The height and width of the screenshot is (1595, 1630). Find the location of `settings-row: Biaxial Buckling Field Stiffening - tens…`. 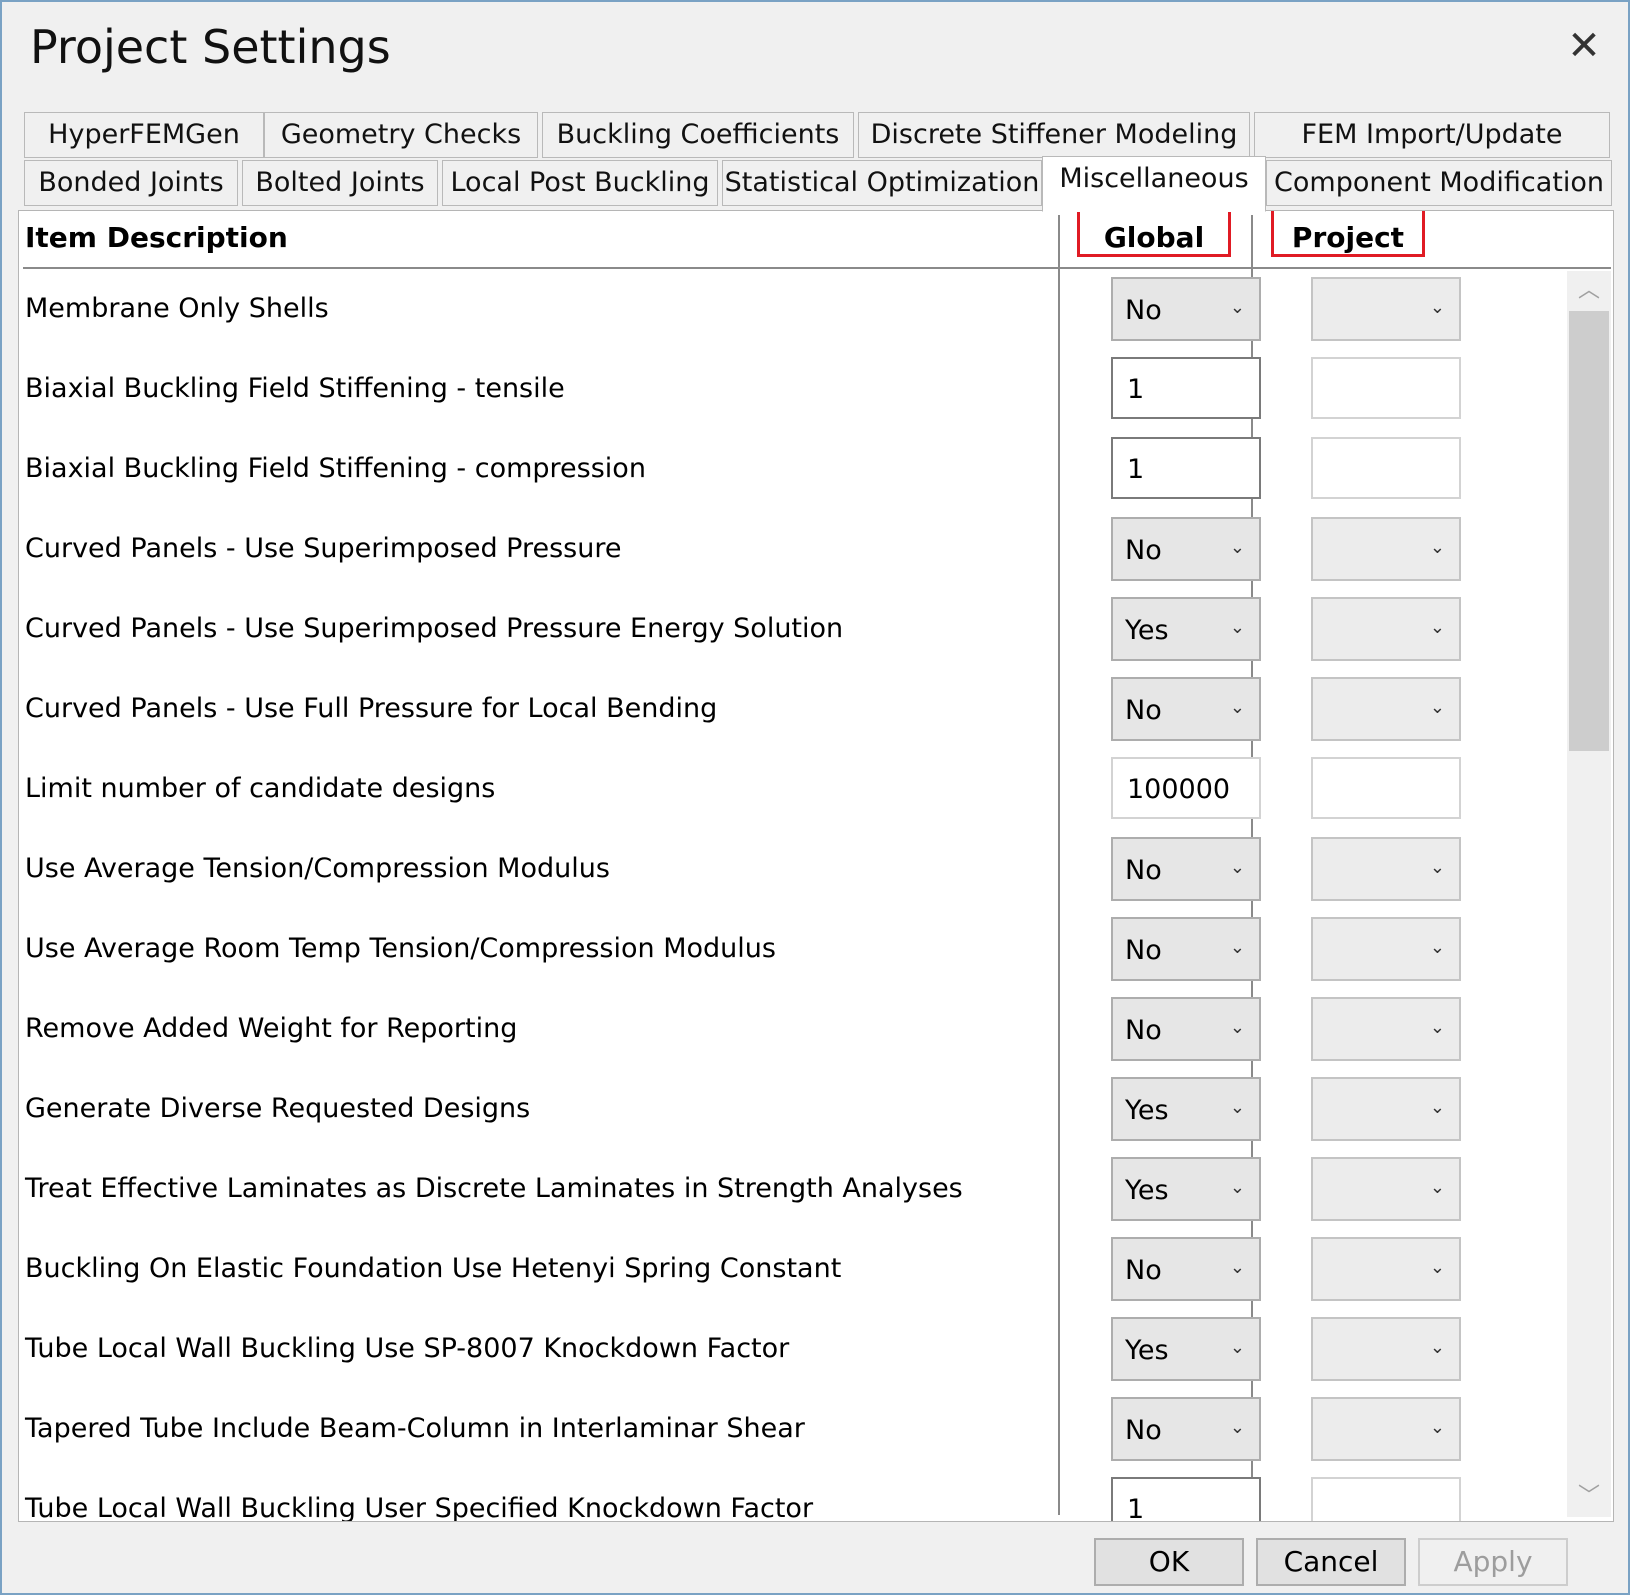

settings-row: Biaxial Buckling Field Stiffening - tens… is located at coordinates (789, 389).